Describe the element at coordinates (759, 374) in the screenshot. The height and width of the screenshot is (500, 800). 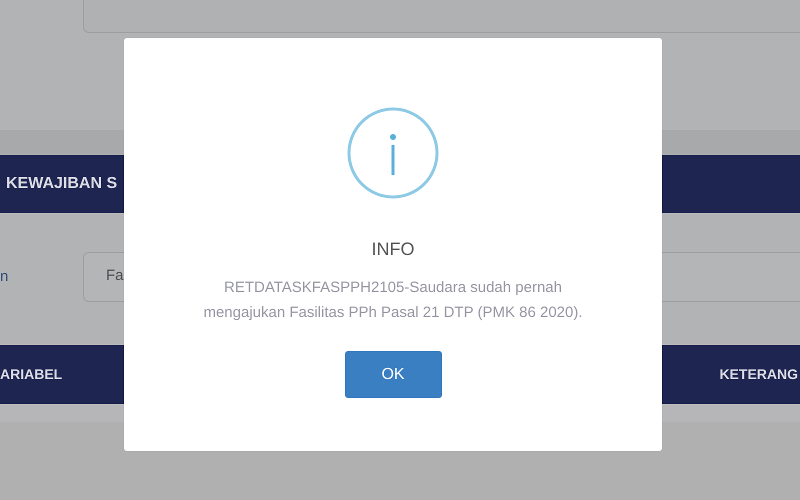
I see `column-header: KETERANG` at that location.